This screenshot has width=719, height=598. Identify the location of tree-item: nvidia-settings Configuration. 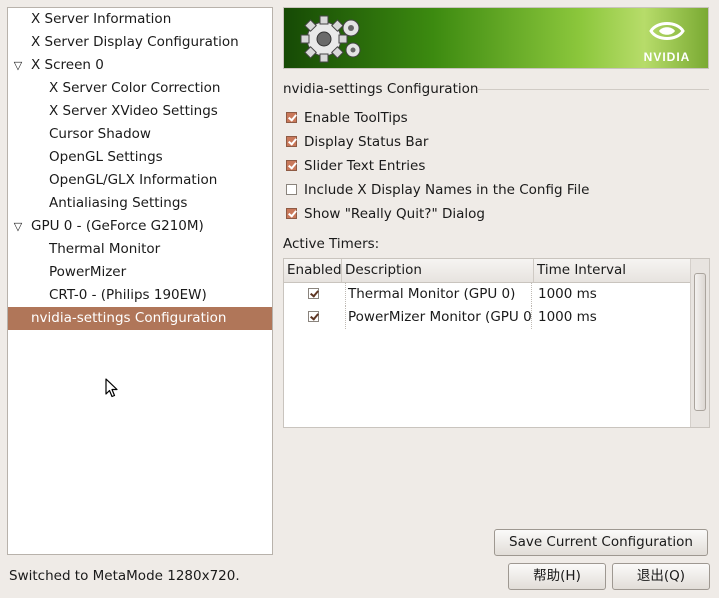
(140, 318).